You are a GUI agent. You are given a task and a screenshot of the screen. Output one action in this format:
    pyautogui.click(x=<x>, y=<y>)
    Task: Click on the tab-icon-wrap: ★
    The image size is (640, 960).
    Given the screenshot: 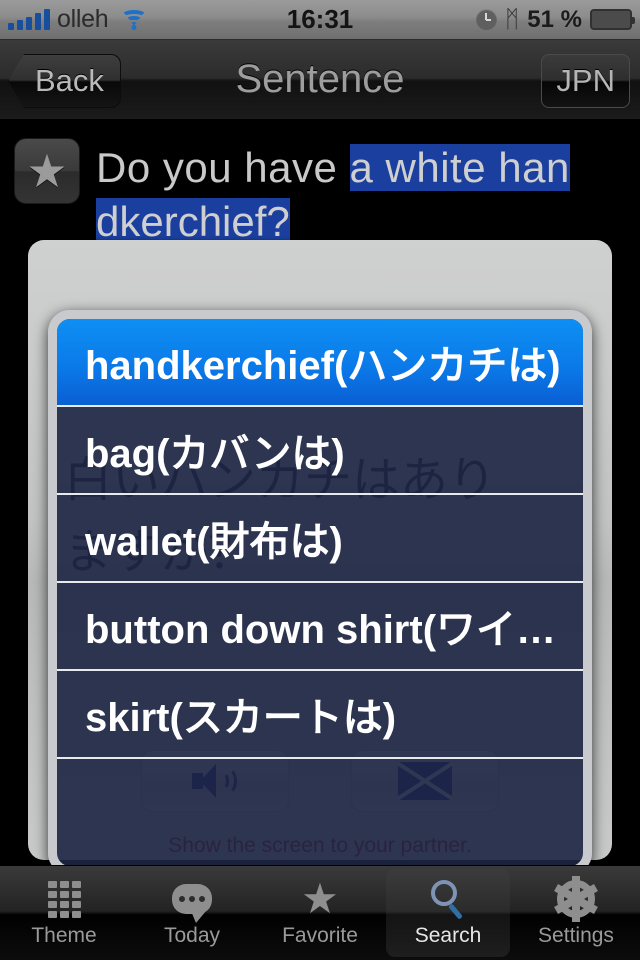 What is the action you would take?
    pyautogui.click(x=320, y=899)
    